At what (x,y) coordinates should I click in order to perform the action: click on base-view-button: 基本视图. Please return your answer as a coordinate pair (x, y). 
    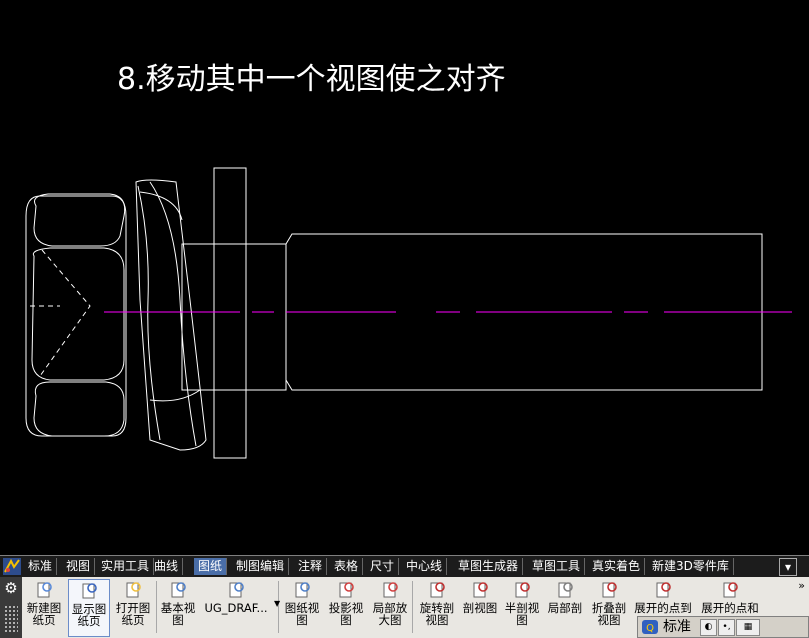
    Looking at the image, I should click on (178, 607).